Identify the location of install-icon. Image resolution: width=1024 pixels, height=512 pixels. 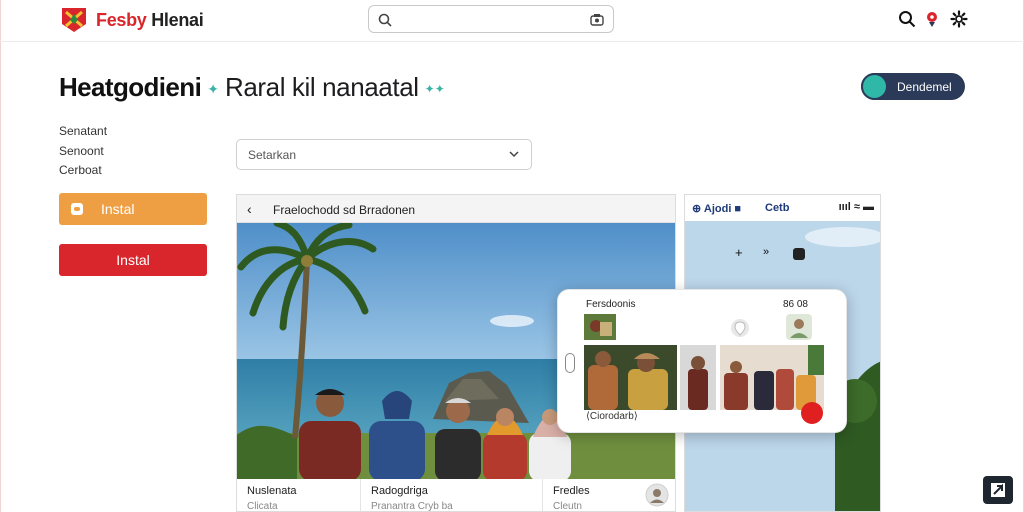
(77, 209).